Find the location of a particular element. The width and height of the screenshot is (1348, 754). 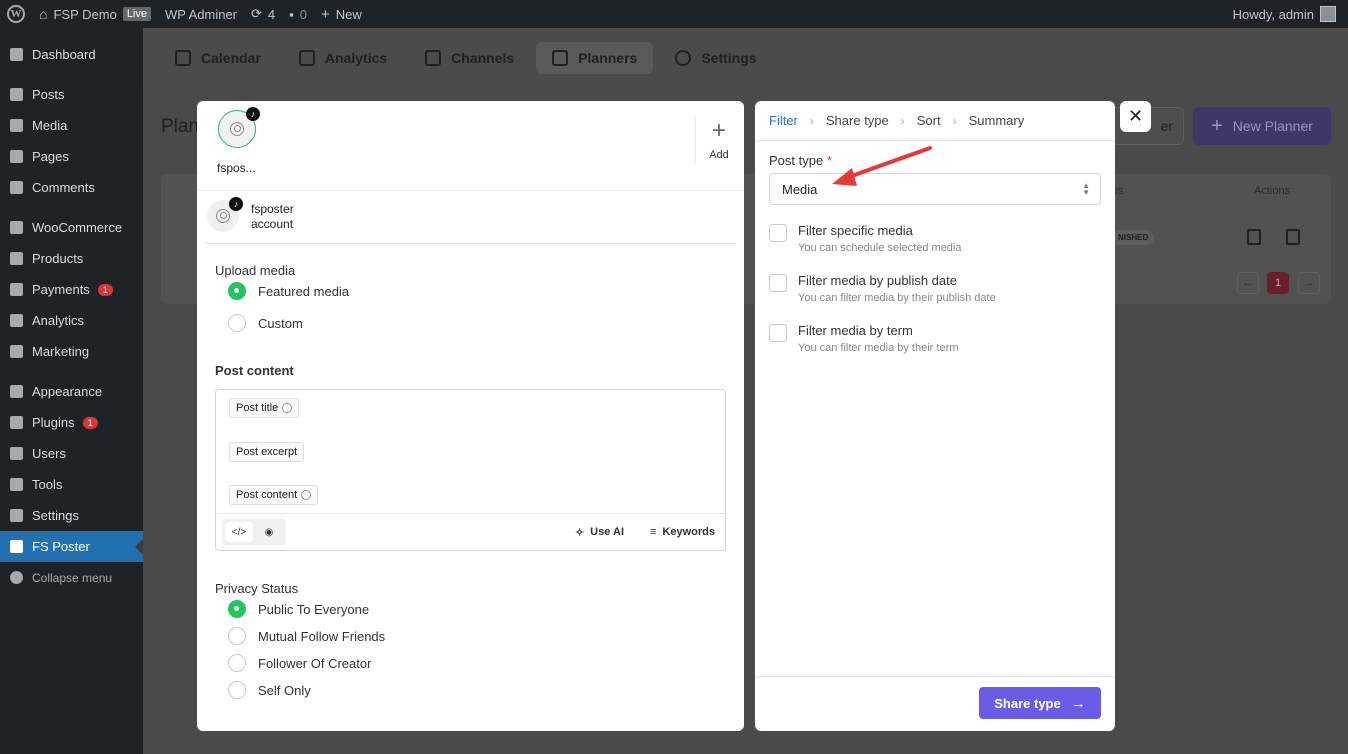

wordpress-logo-icon: W is located at coordinates (16, 14).